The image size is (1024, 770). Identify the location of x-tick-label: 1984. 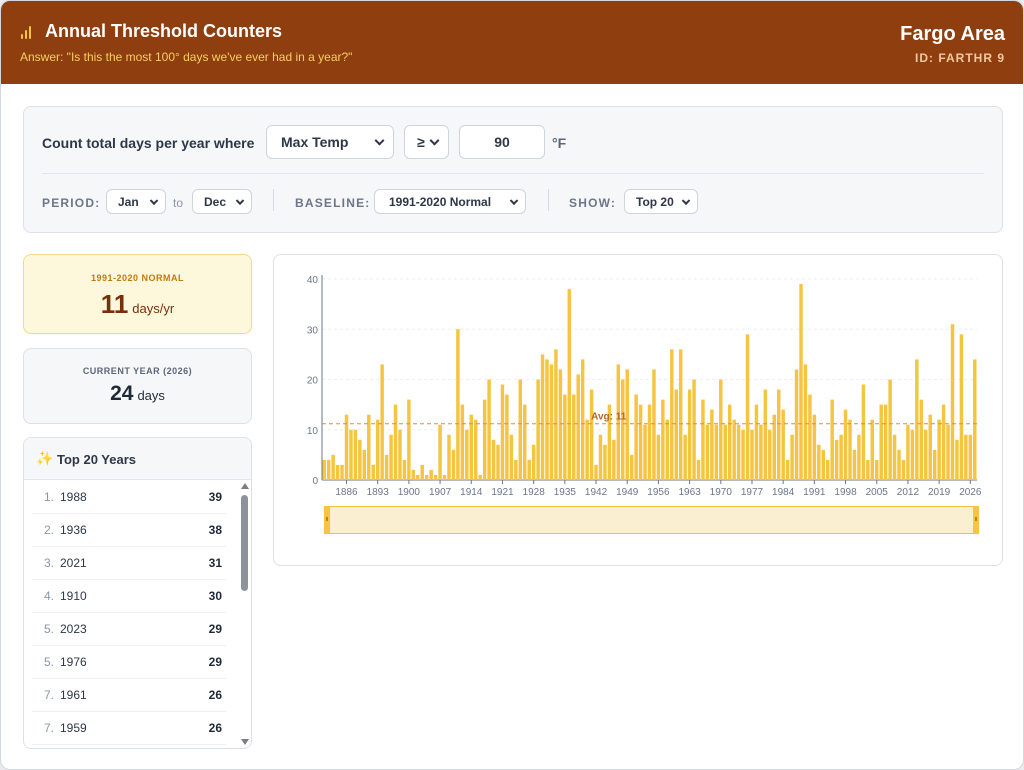
(783, 492).